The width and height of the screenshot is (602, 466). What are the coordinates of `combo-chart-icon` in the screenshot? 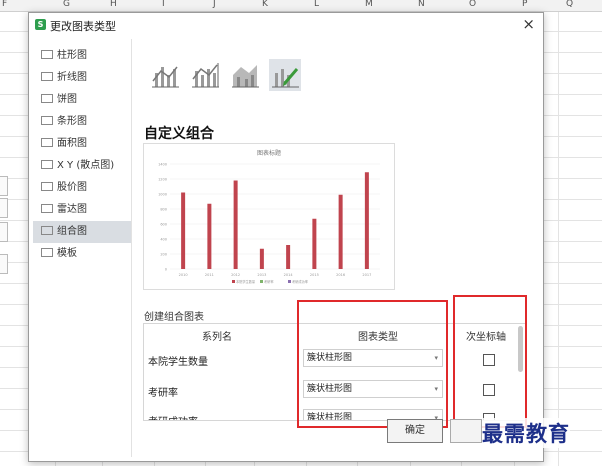 It's located at (47, 230).